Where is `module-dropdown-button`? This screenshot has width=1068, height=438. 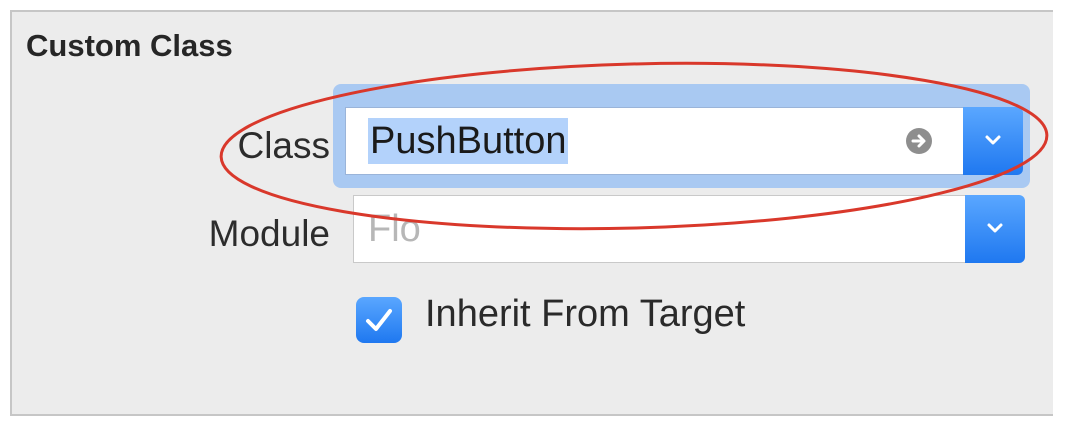
module-dropdown-button is located at coordinates (995, 229).